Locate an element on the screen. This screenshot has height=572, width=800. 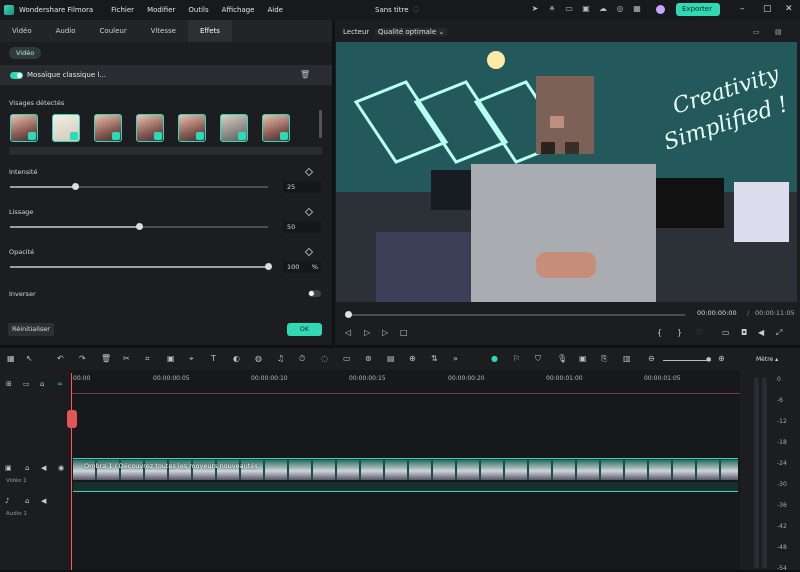
fullscreen-icon: ⤢ is located at coordinates (779, 333).